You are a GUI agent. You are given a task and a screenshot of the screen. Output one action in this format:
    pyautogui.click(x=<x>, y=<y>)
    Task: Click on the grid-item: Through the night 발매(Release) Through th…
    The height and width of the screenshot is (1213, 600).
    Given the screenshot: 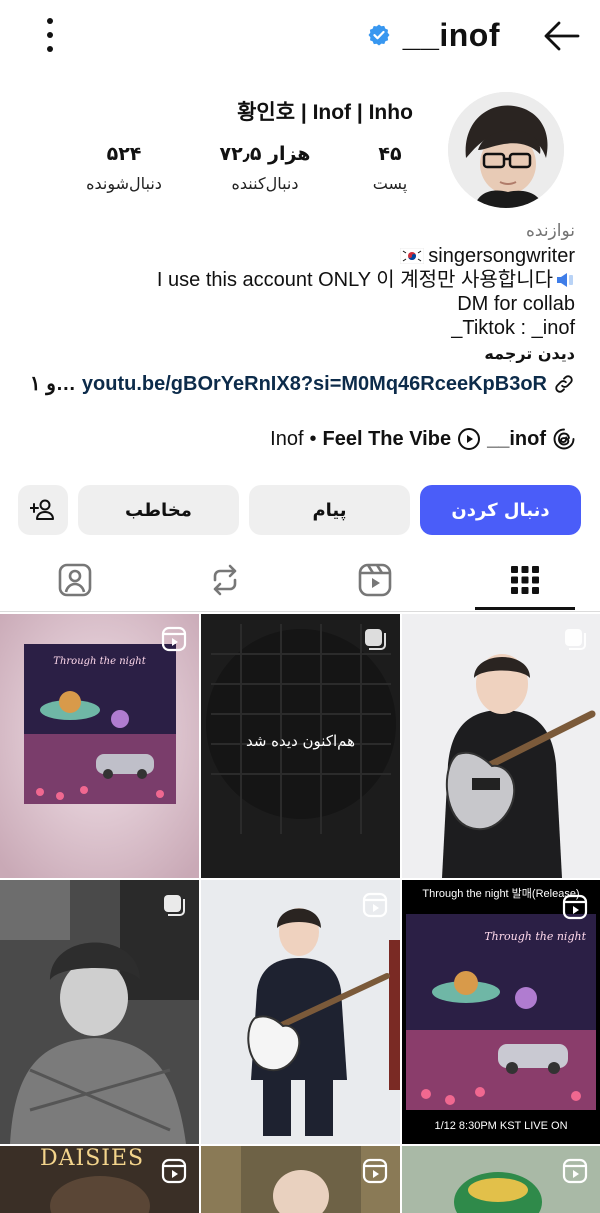 What is the action you would take?
    pyautogui.click(x=501, y=1012)
    